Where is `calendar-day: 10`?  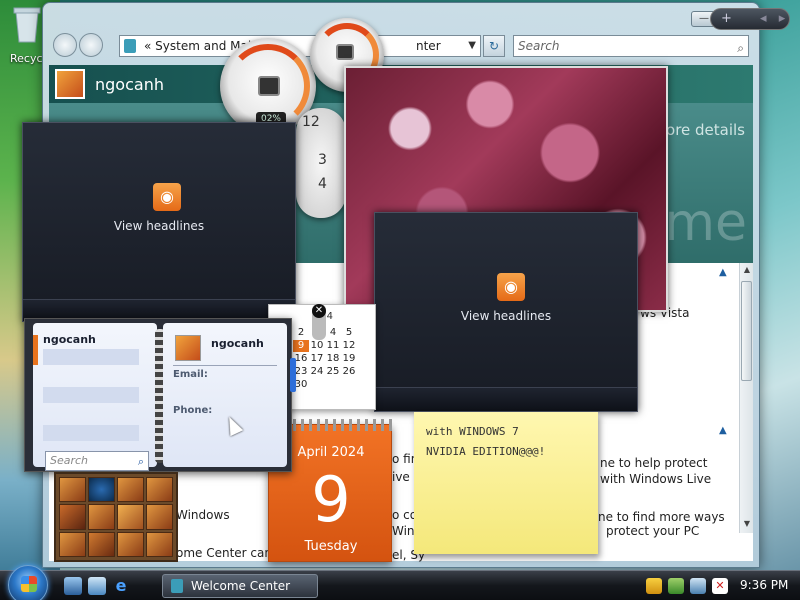
calendar-day: 10 is located at coordinates (317, 346).